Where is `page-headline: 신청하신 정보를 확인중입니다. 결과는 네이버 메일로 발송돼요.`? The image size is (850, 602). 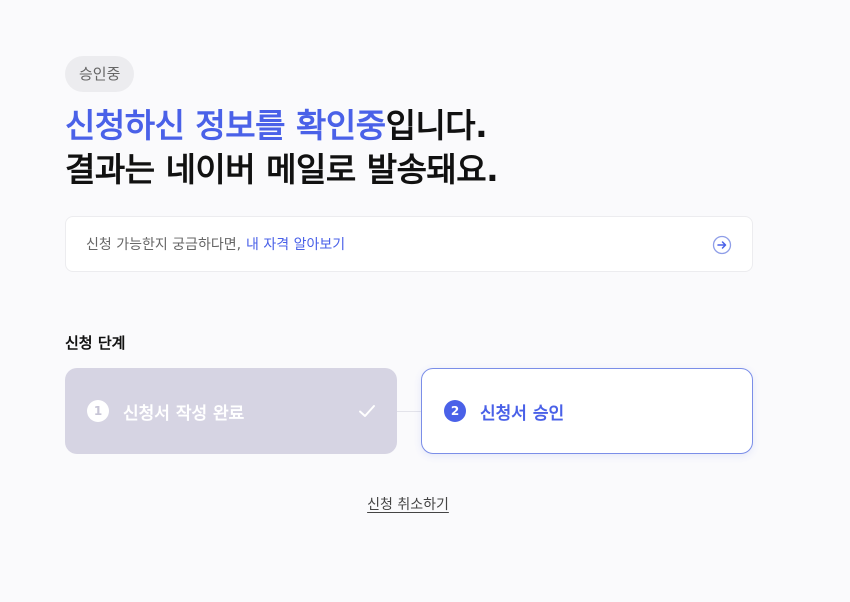
page-headline: 신청하신 정보를 확인중입니다. 결과는 네이버 메일로 발송돼요. is located at coordinates (282, 148).